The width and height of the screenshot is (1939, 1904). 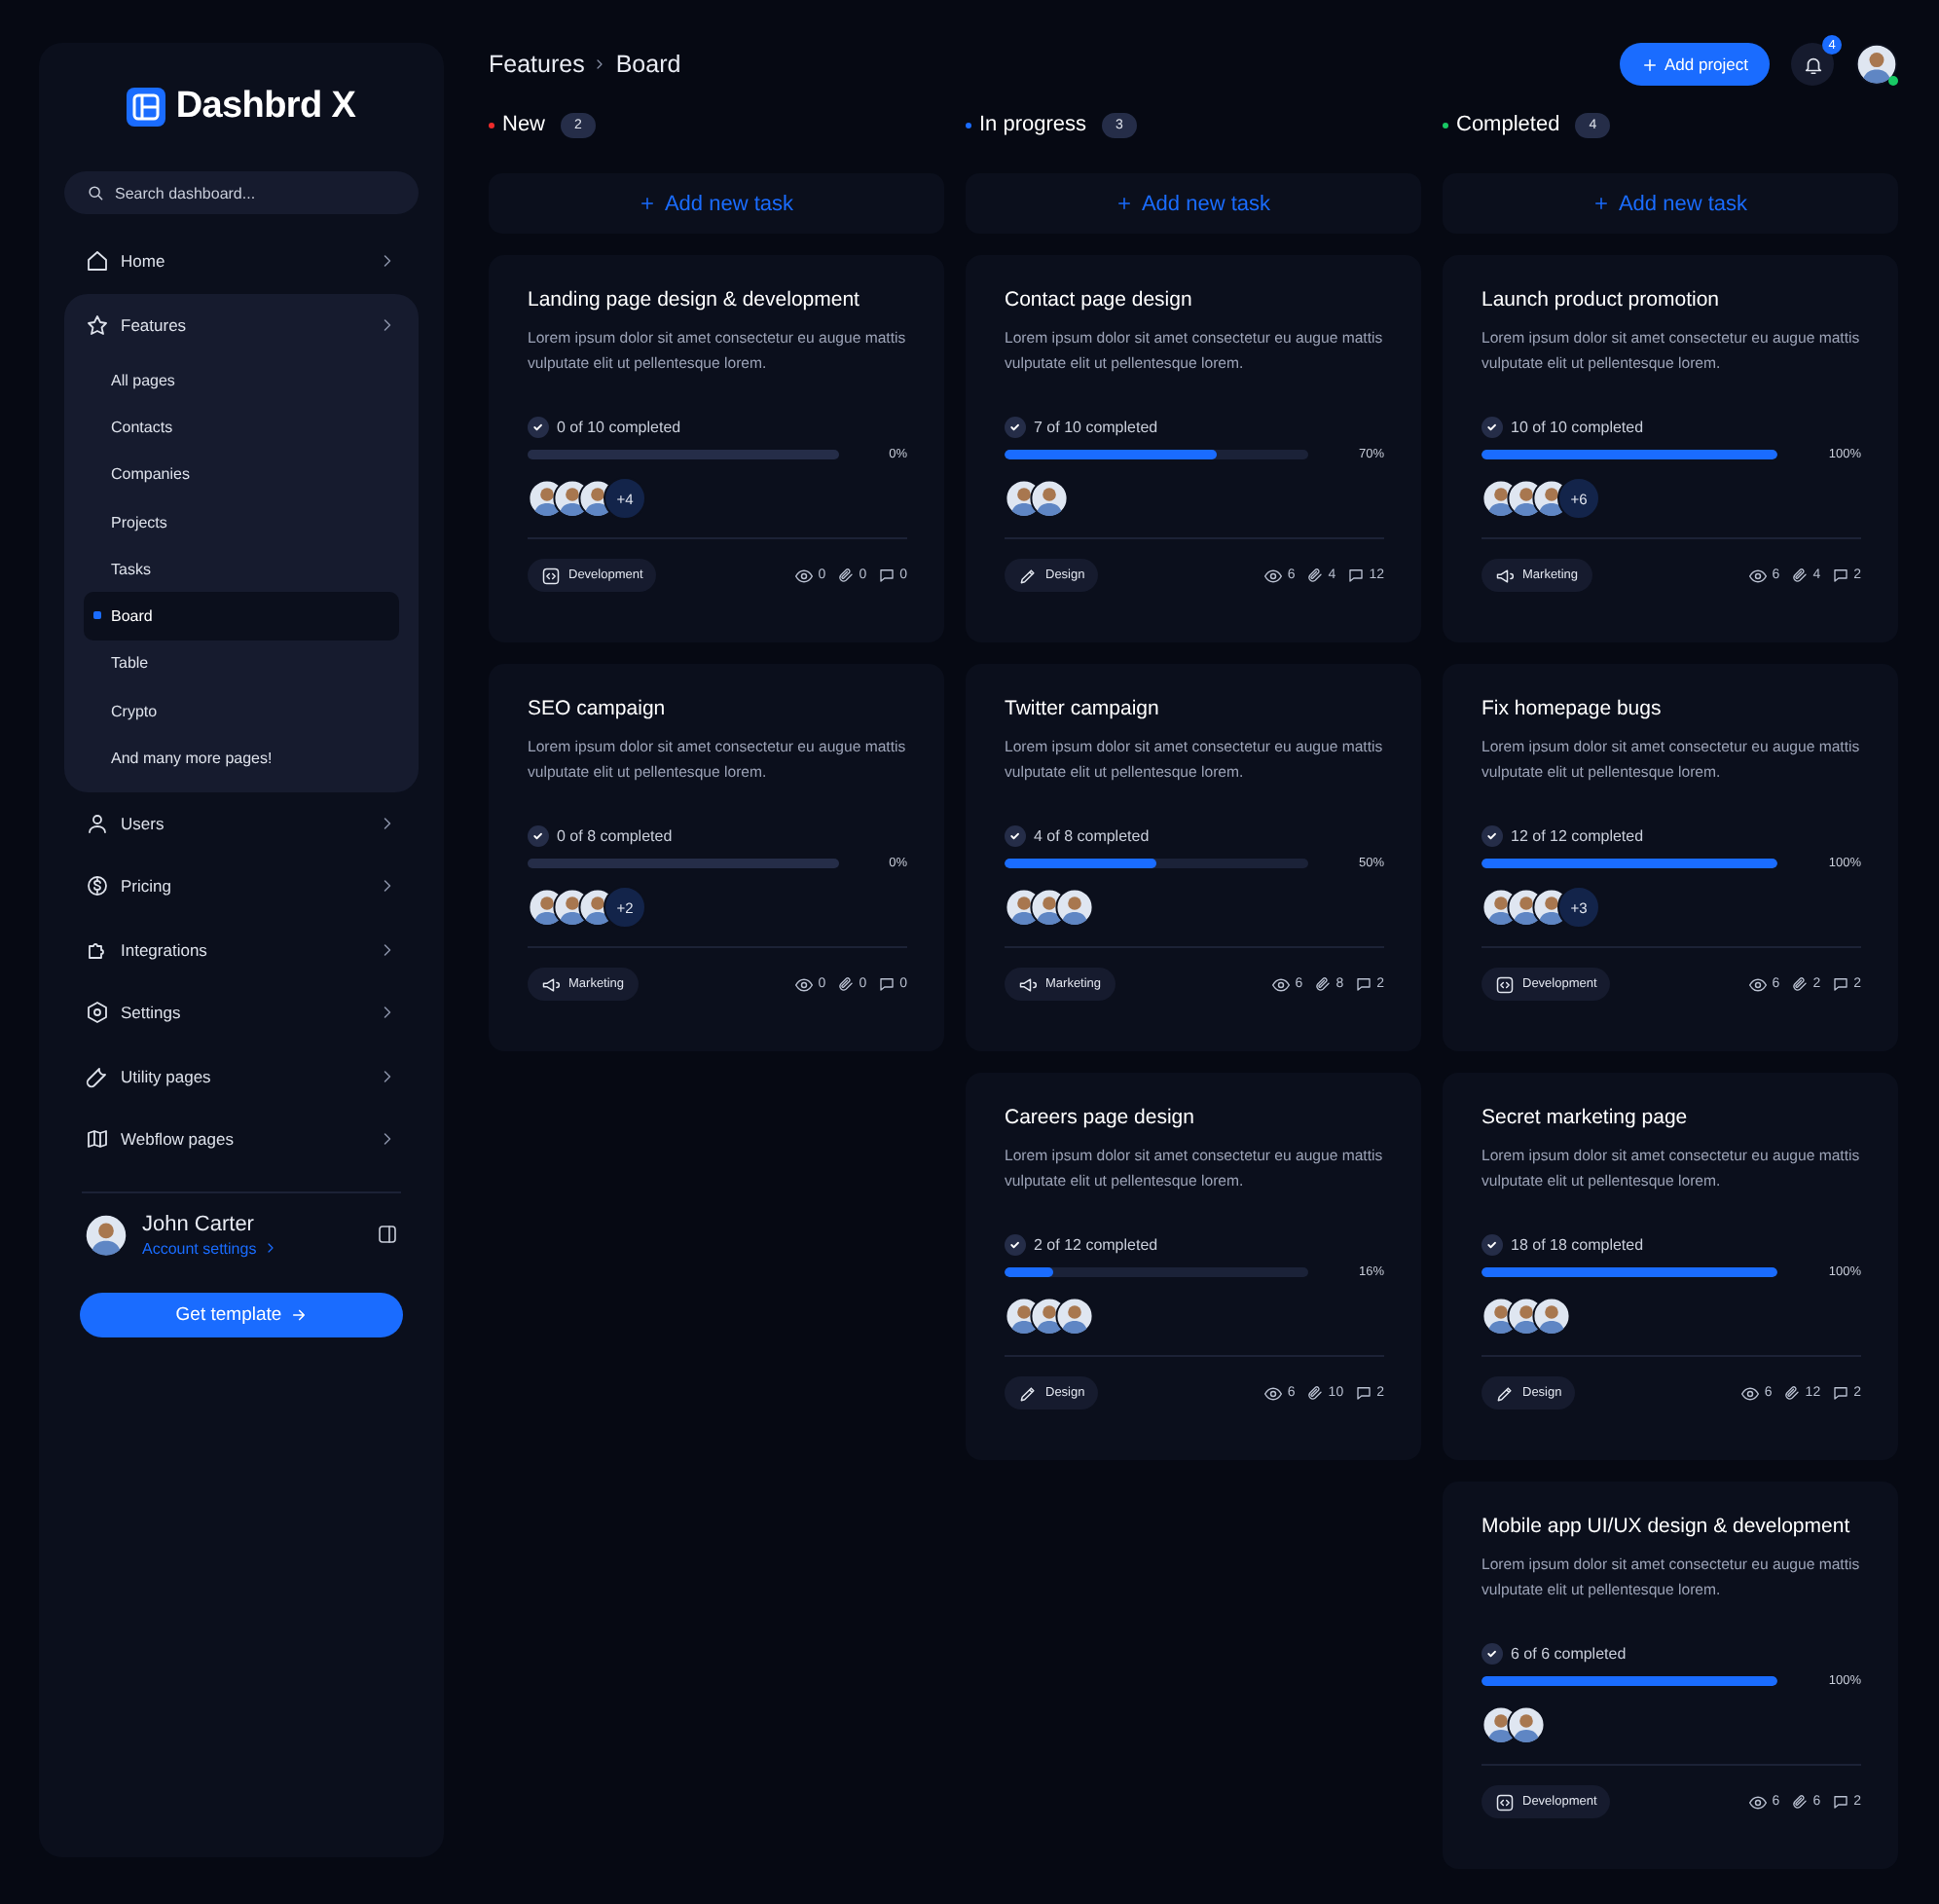 What do you see at coordinates (1573, 708) in the screenshot?
I see `task-title: Fix homepage bugs` at bounding box center [1573, 708].